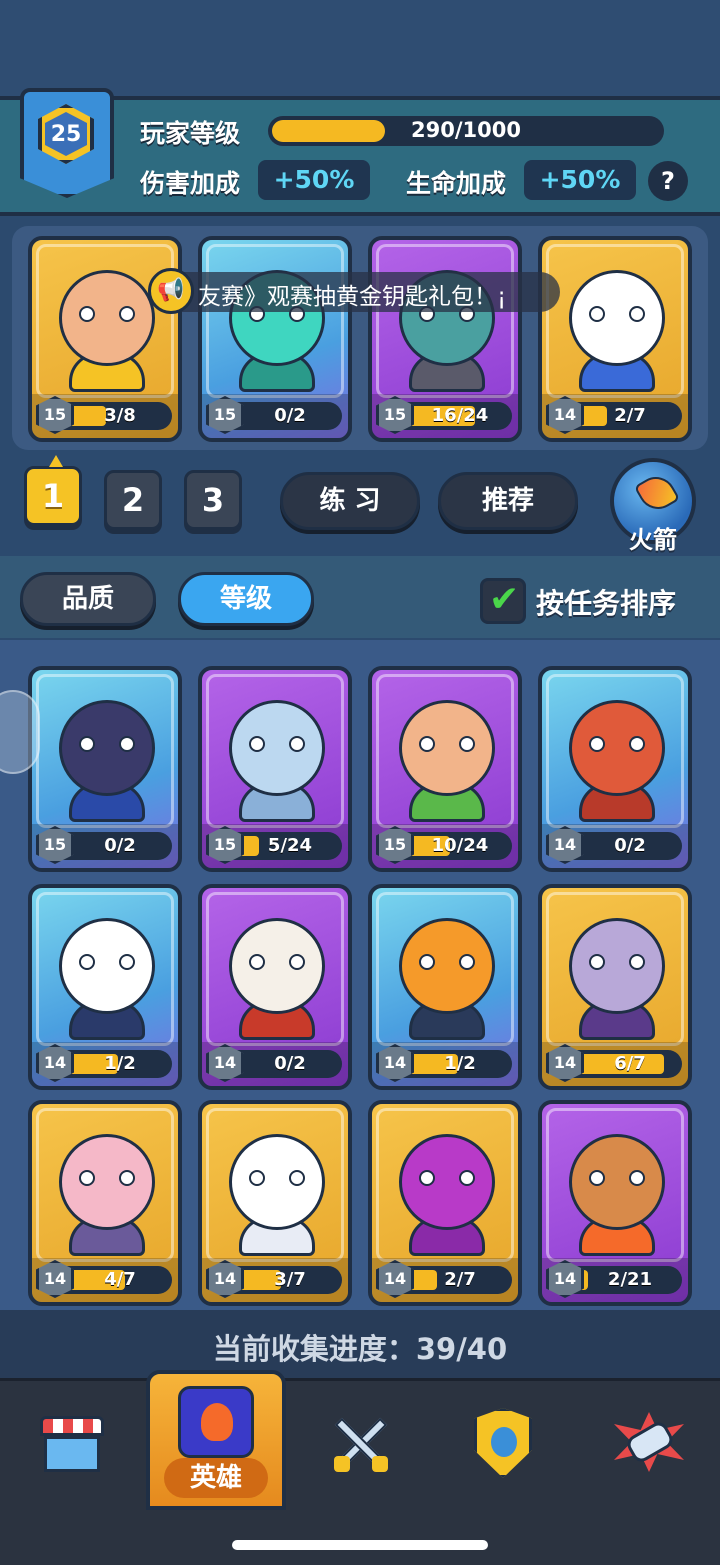  I want to click on clan-shield-icon, so click(503, 1443).